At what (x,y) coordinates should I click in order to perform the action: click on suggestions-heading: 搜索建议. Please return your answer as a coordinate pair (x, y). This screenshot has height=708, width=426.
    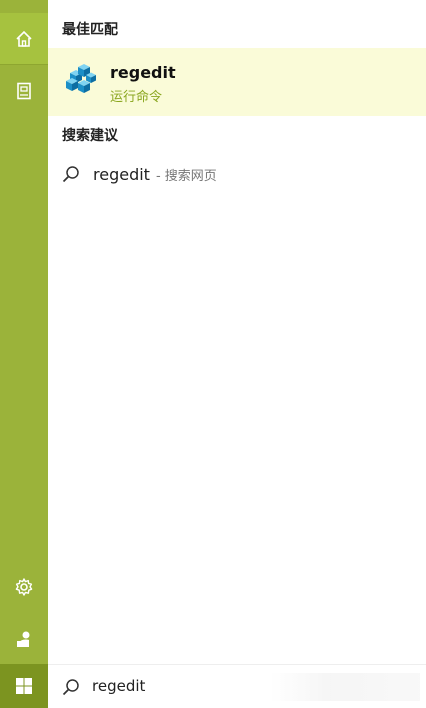
    Looking at the image, I should click on (90, 136).